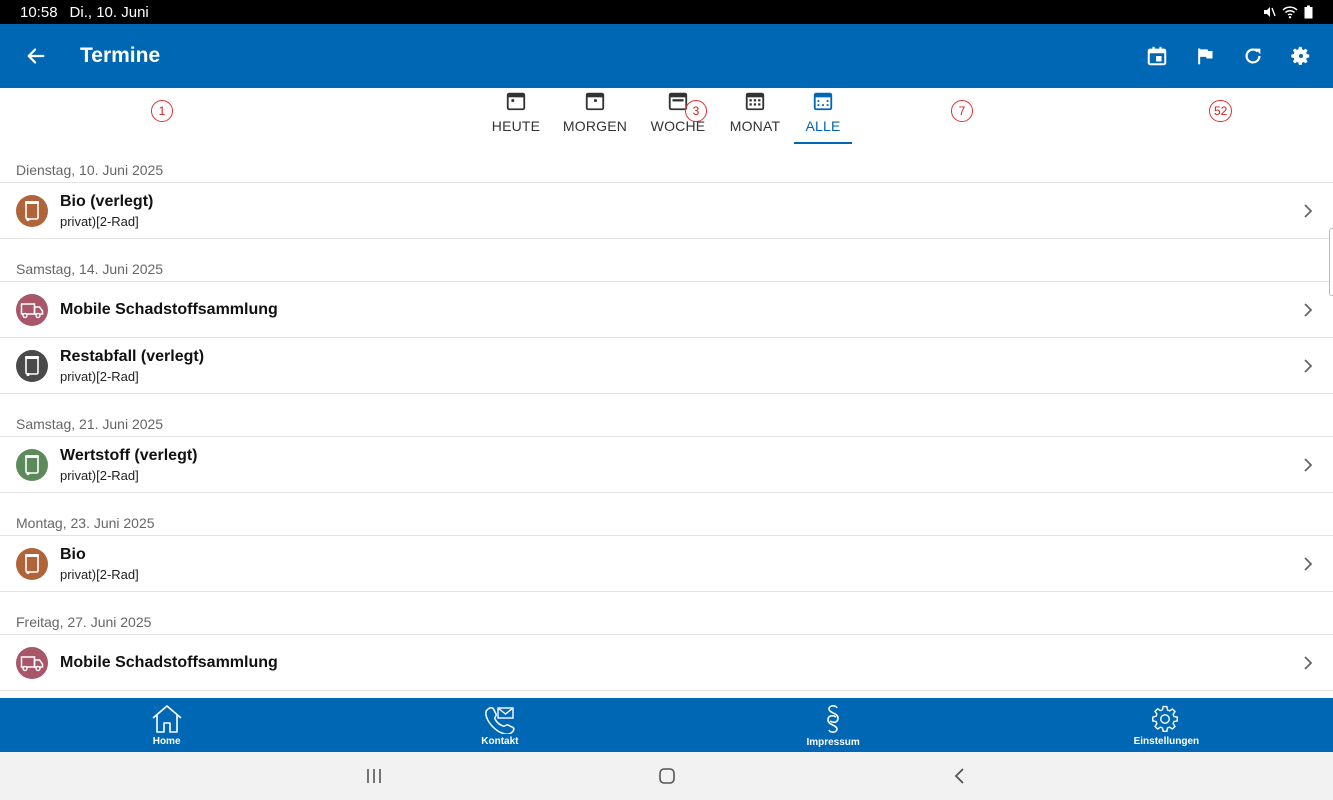 This screenshot has height=800, width=1333. What do you see at coordinates (39, 12) in the screenshot?
I see `status-time: 10:58` at bounding box center [39, 12].